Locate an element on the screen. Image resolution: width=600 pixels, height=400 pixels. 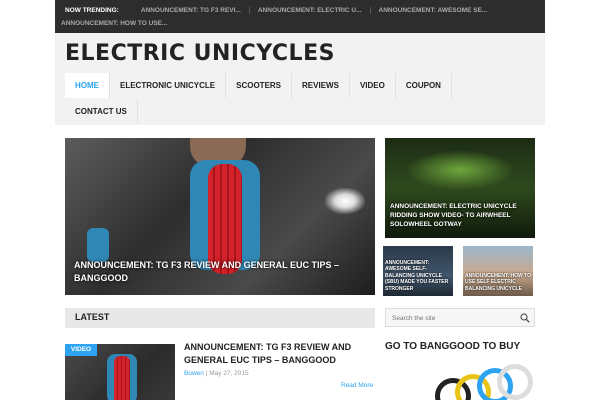
site-title: ELECTRIC UNICYCLES is located at coordinates (200, 53).